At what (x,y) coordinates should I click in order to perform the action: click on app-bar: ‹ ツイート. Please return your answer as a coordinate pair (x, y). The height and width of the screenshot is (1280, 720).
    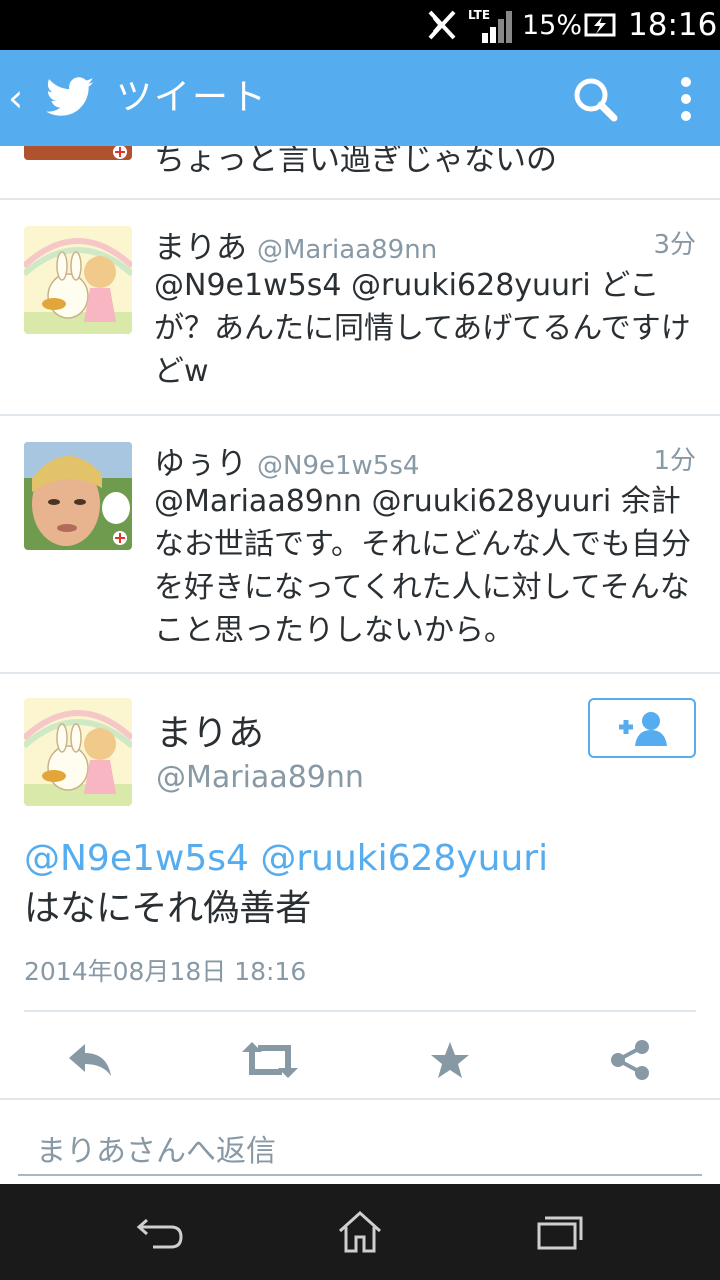
    Looking at the image, I should click on (360, 98).